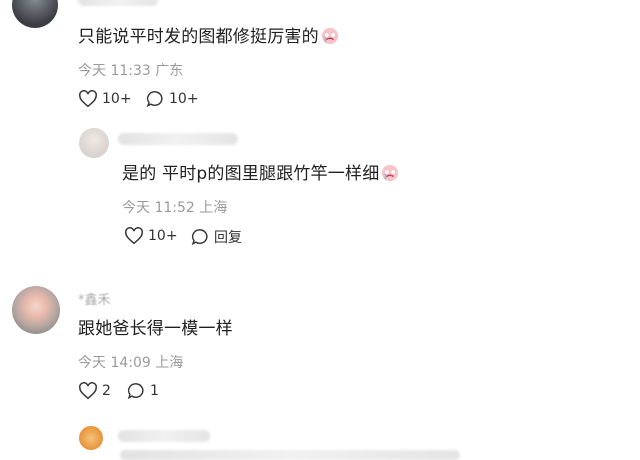 The width and height of the screenshot is (640, 460). I want to click on reply-button: 1, so click(143, 391).